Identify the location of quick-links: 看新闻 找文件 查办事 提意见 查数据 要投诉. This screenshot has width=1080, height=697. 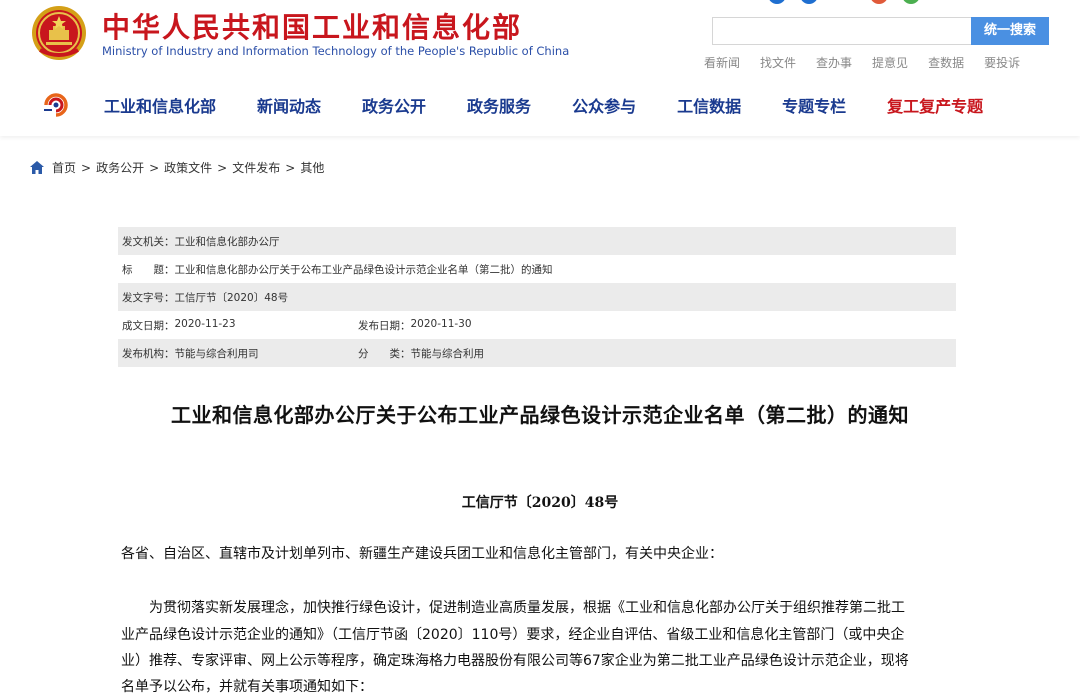
(872, 62).